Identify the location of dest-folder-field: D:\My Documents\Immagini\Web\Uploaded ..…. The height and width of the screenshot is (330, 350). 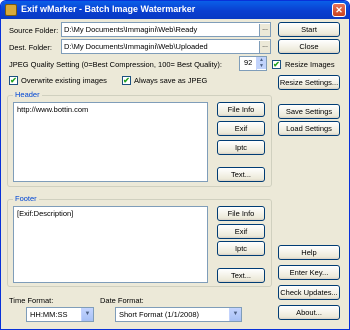
(166, 46).